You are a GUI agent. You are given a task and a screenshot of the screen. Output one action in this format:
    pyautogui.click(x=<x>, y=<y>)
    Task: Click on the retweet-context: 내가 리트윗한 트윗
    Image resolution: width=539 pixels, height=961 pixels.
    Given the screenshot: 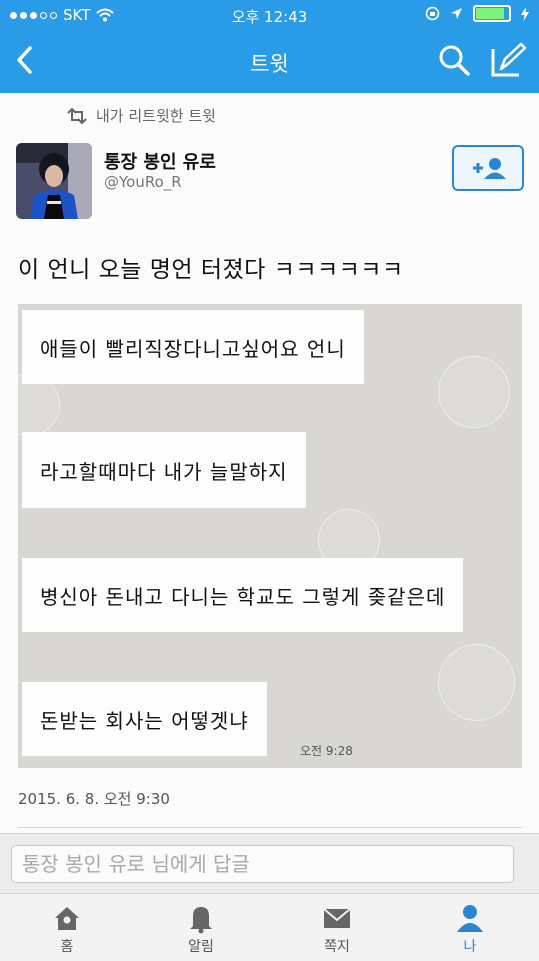 What is the action you would take?
    pyautogui.click(x=141, y=115)
    